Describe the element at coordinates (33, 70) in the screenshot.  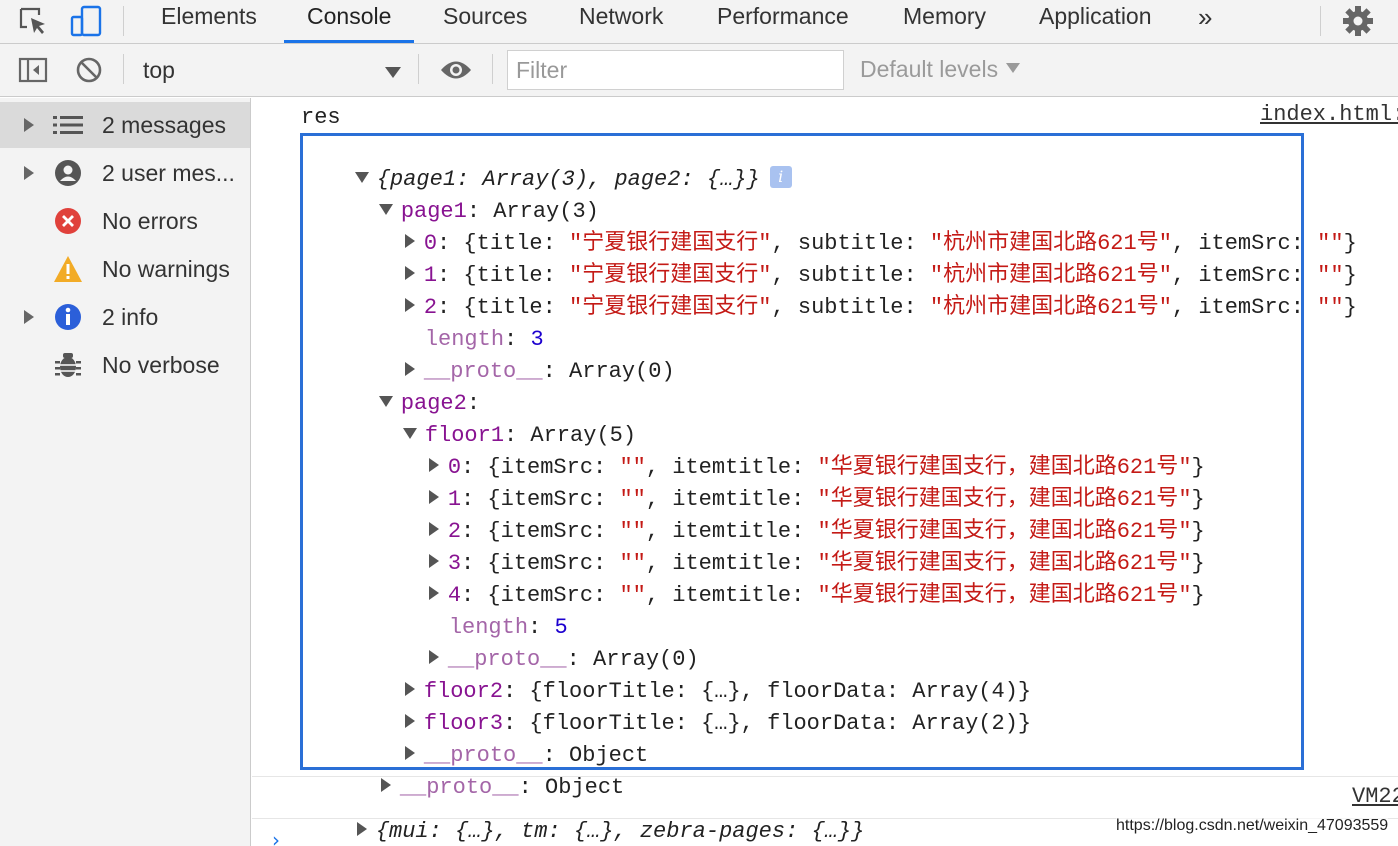
I see `sidebar-toggle-icon` at that location.